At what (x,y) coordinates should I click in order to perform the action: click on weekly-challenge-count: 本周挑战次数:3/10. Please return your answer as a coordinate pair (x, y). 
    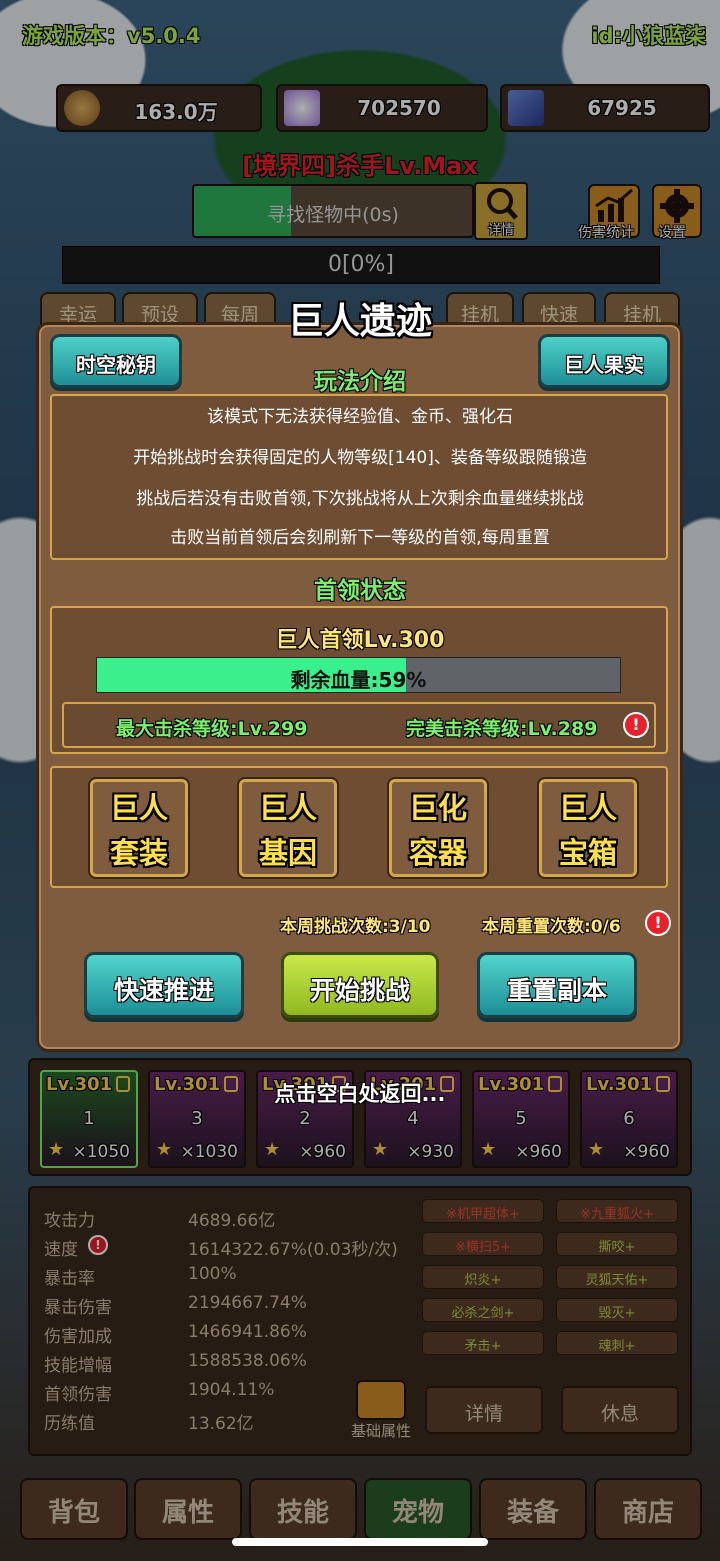
    Looking at the image, I should click on (355, 927).